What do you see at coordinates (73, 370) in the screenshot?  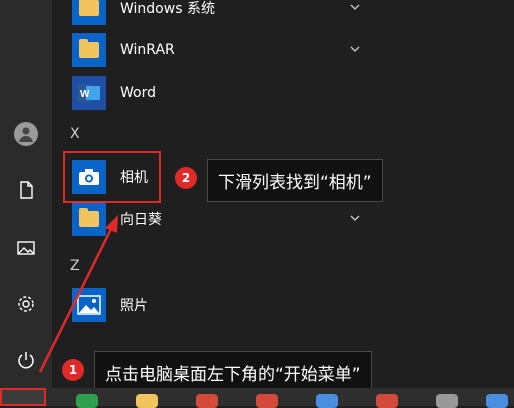 I see `step-badge-1: 1` at bounding box center [73, 370].